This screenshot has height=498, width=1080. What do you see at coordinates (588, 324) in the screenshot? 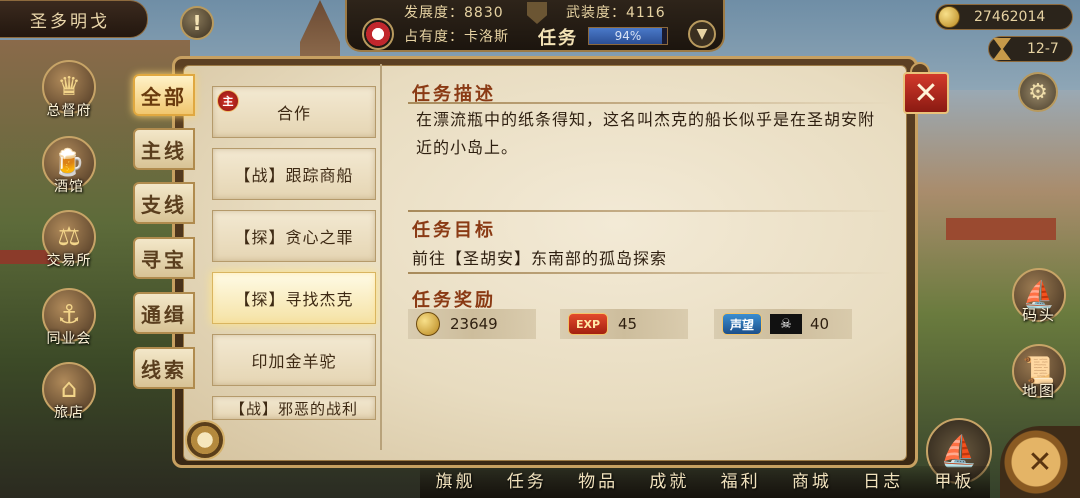
I see `exp-icon: EXP` at bounding box center [588, 324].